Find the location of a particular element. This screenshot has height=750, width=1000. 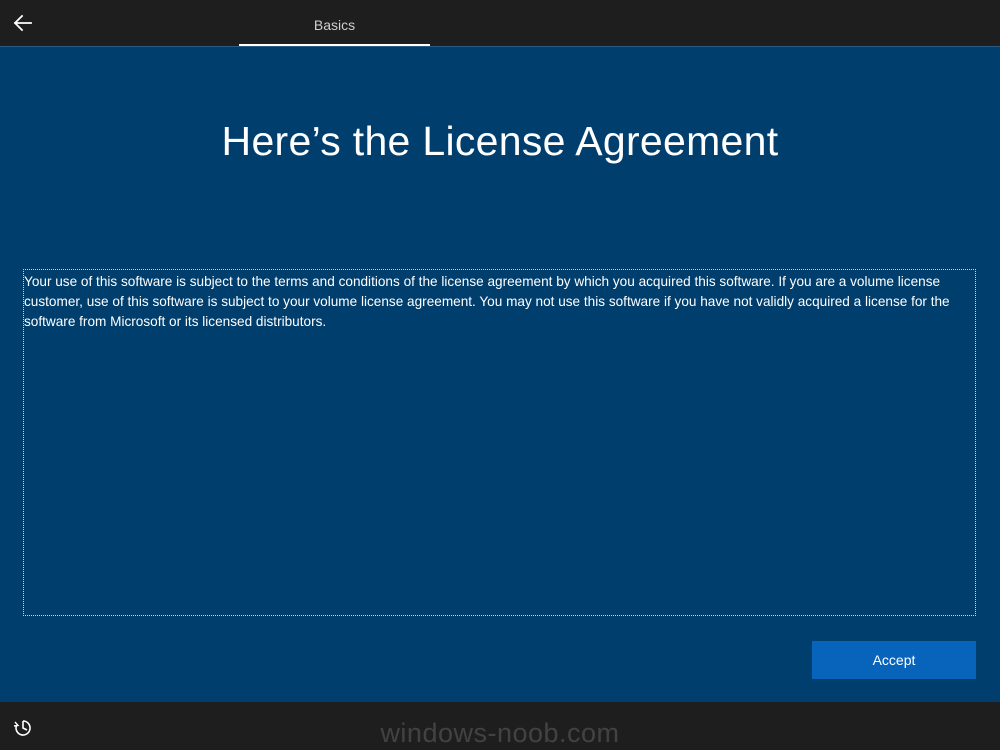

back-button is located at coordinates (23, 23).